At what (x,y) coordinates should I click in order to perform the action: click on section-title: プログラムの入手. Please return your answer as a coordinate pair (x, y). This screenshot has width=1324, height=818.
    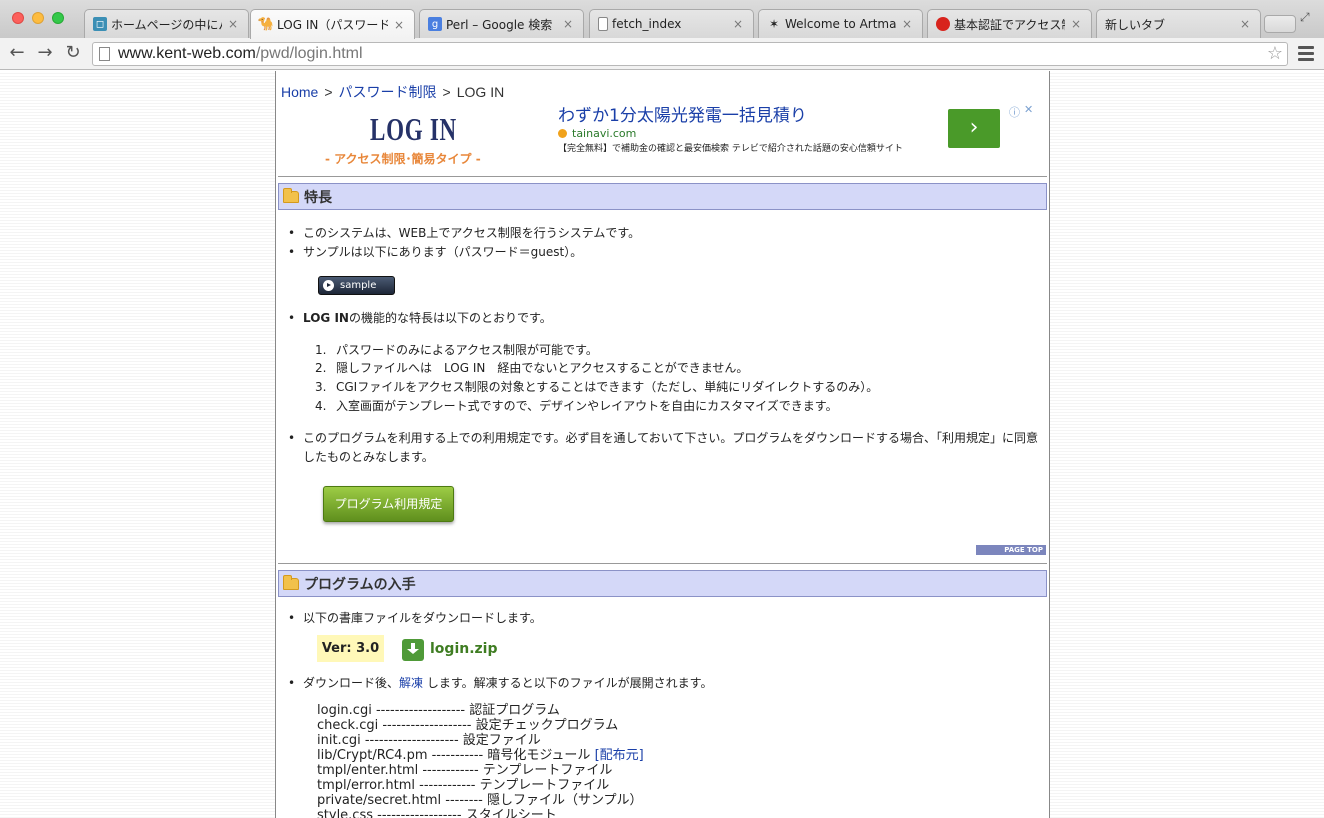
    Looking at the image, I should click on (360, 584).